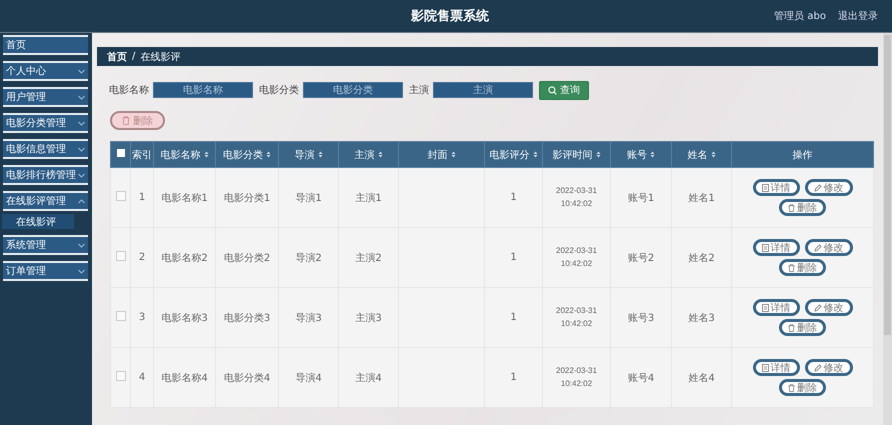 This screenshot has width=892, height=425. What do you see at coordinates (800, 16) in the screenshot?
I see `user-label: 管理员 abo` at bounding box center [800, 16].